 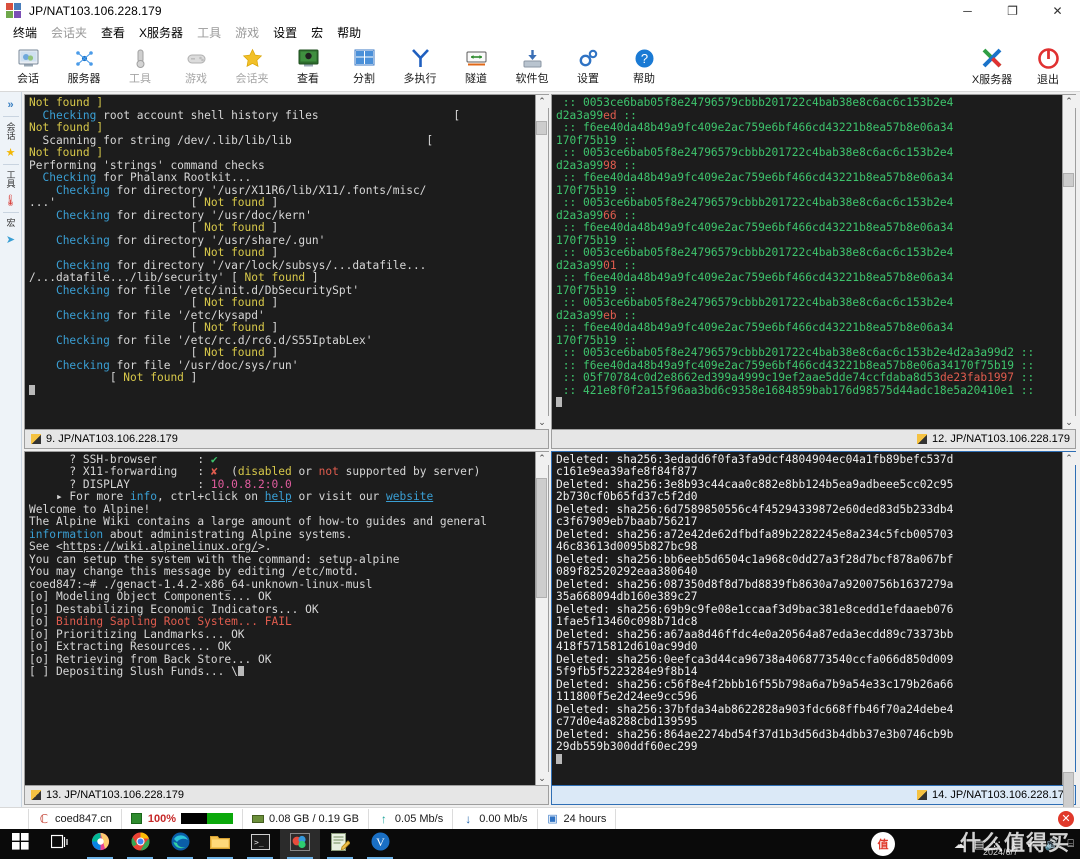 I want to click on menu-item-0: 终端, so click(x=25, y=32).